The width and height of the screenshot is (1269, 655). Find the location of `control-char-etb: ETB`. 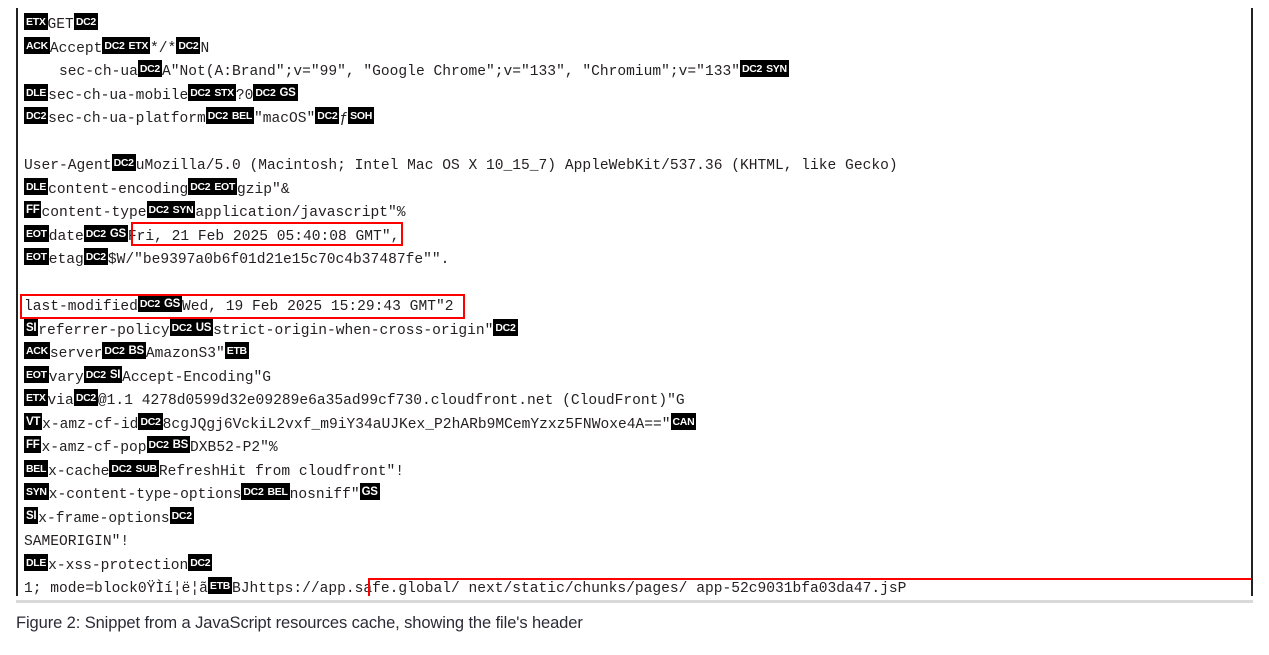

control-char-etb: ETB is located at coordinates (236, 350).